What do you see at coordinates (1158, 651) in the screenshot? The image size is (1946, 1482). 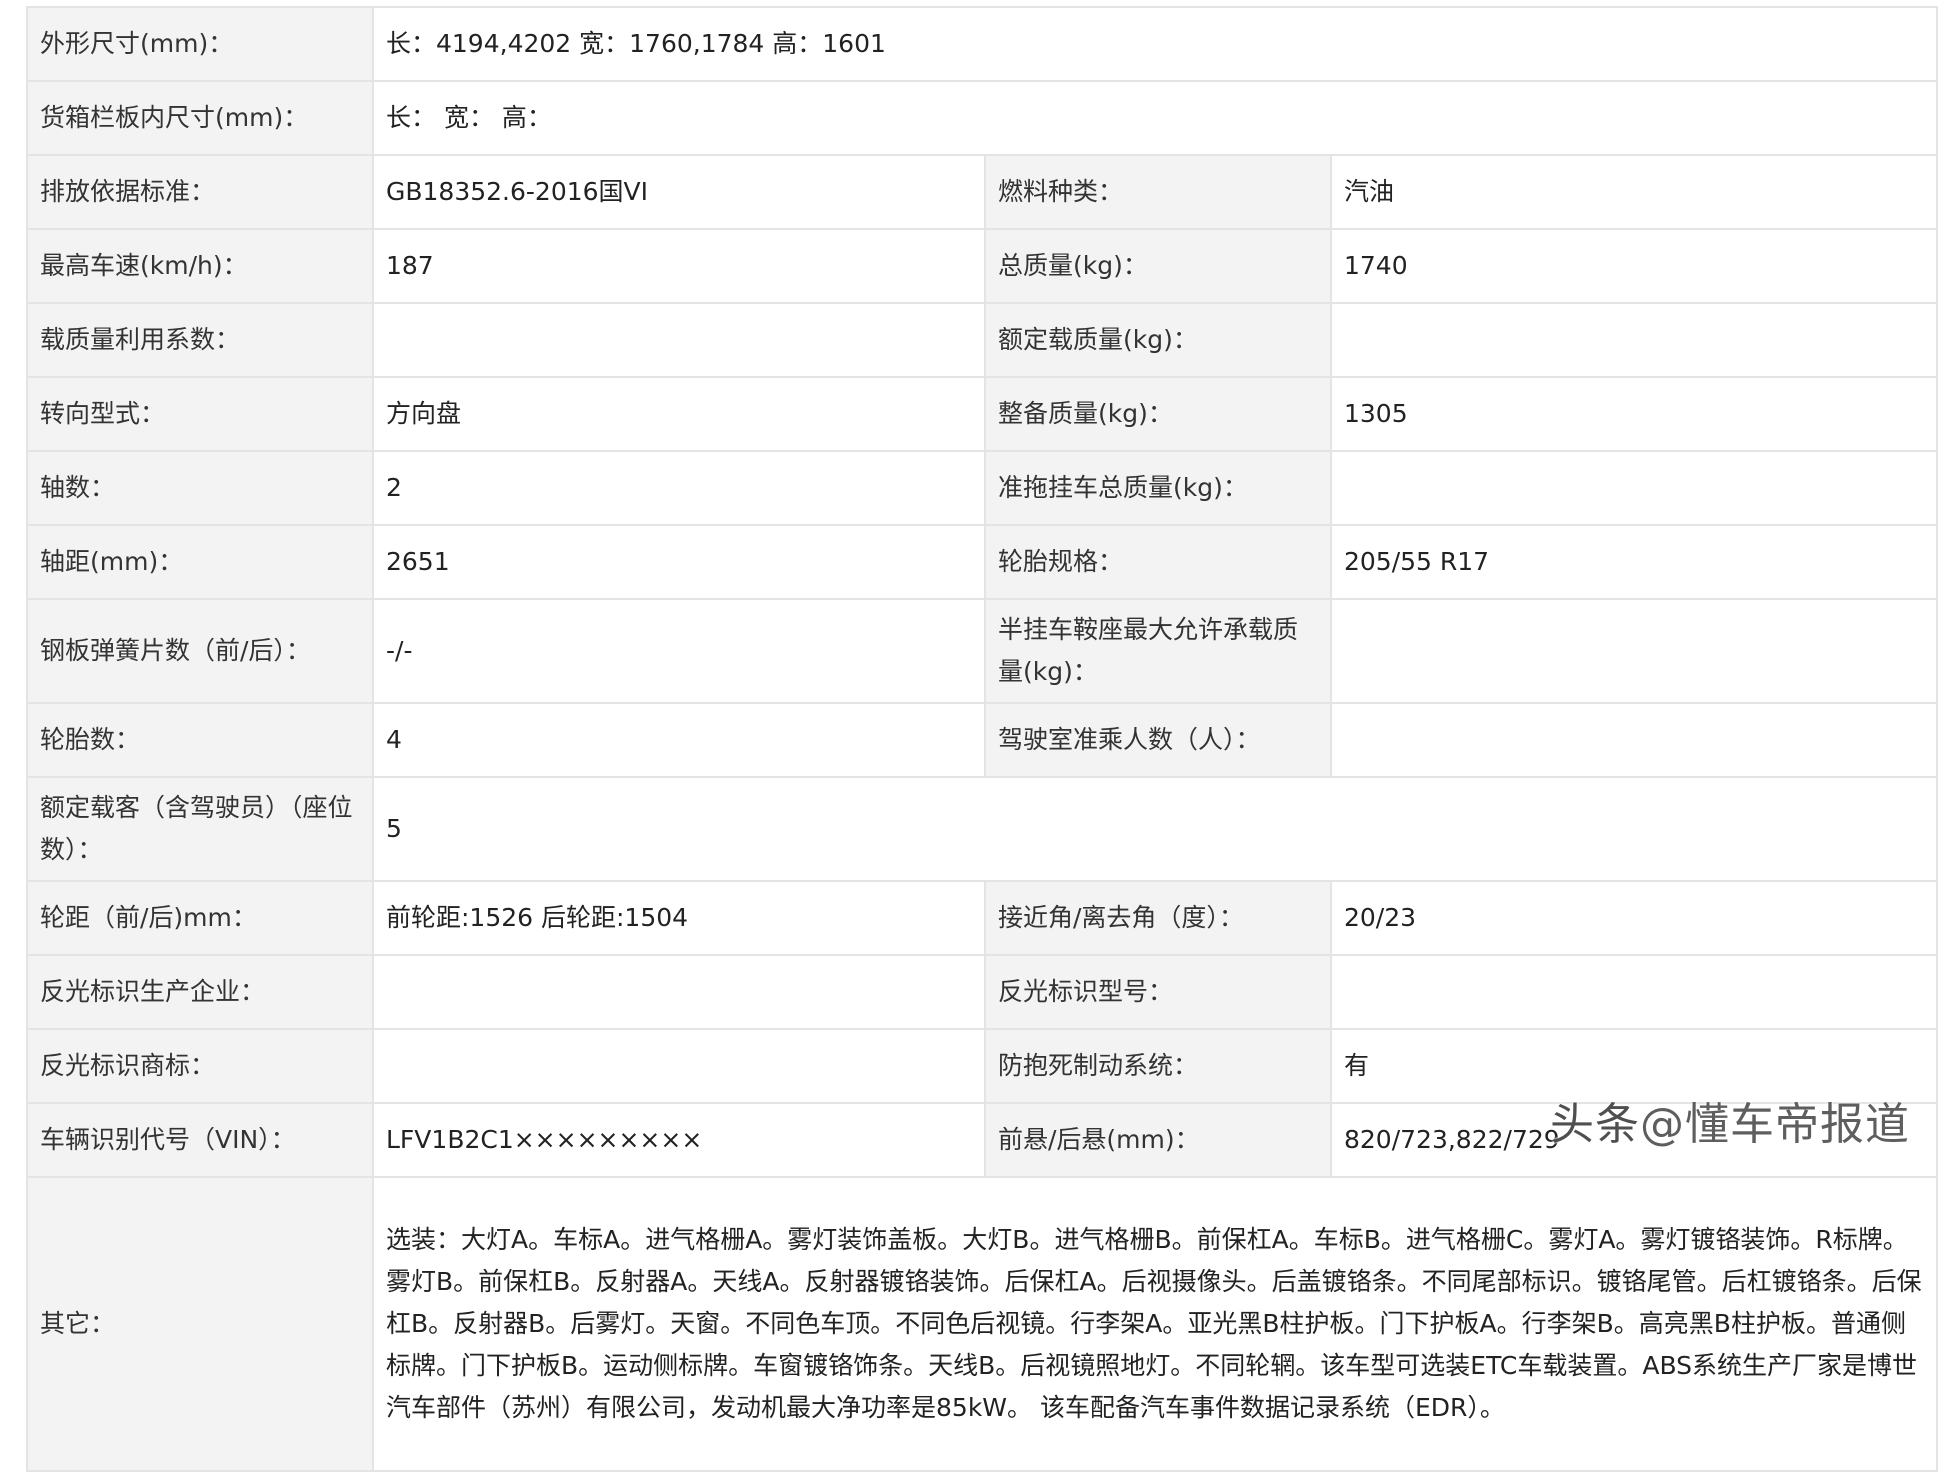 I see `row-label: 半挂车鞍座最大允许承载质量(kg)：` at bounding box center [1158, 651].